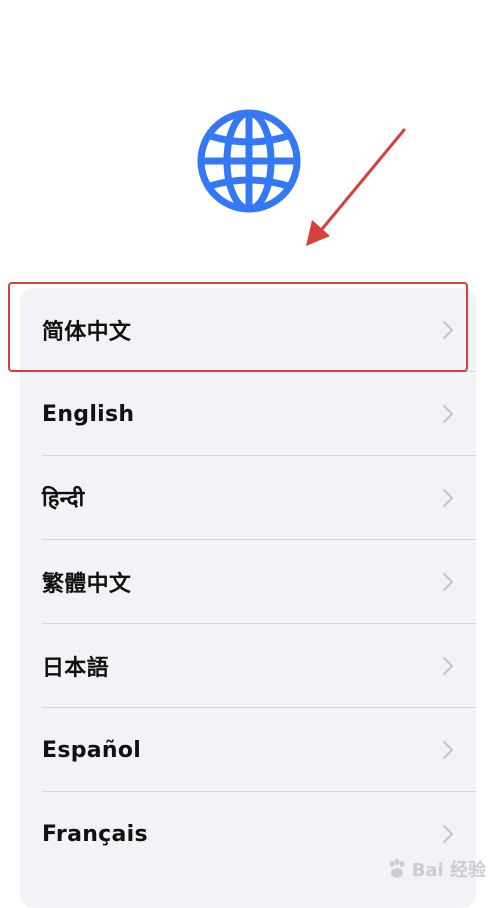 This screenshot has width=500, height=908. What do you see at coordinates (248, 414) in the screenshot?
I see `language-row-english: English` at bounding box center [248, 414].